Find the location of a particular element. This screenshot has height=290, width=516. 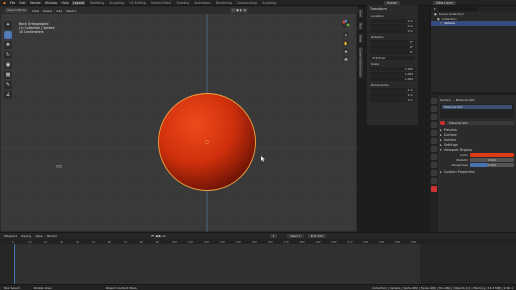

modifier-tab-icon is located at coordinates (434, 157).